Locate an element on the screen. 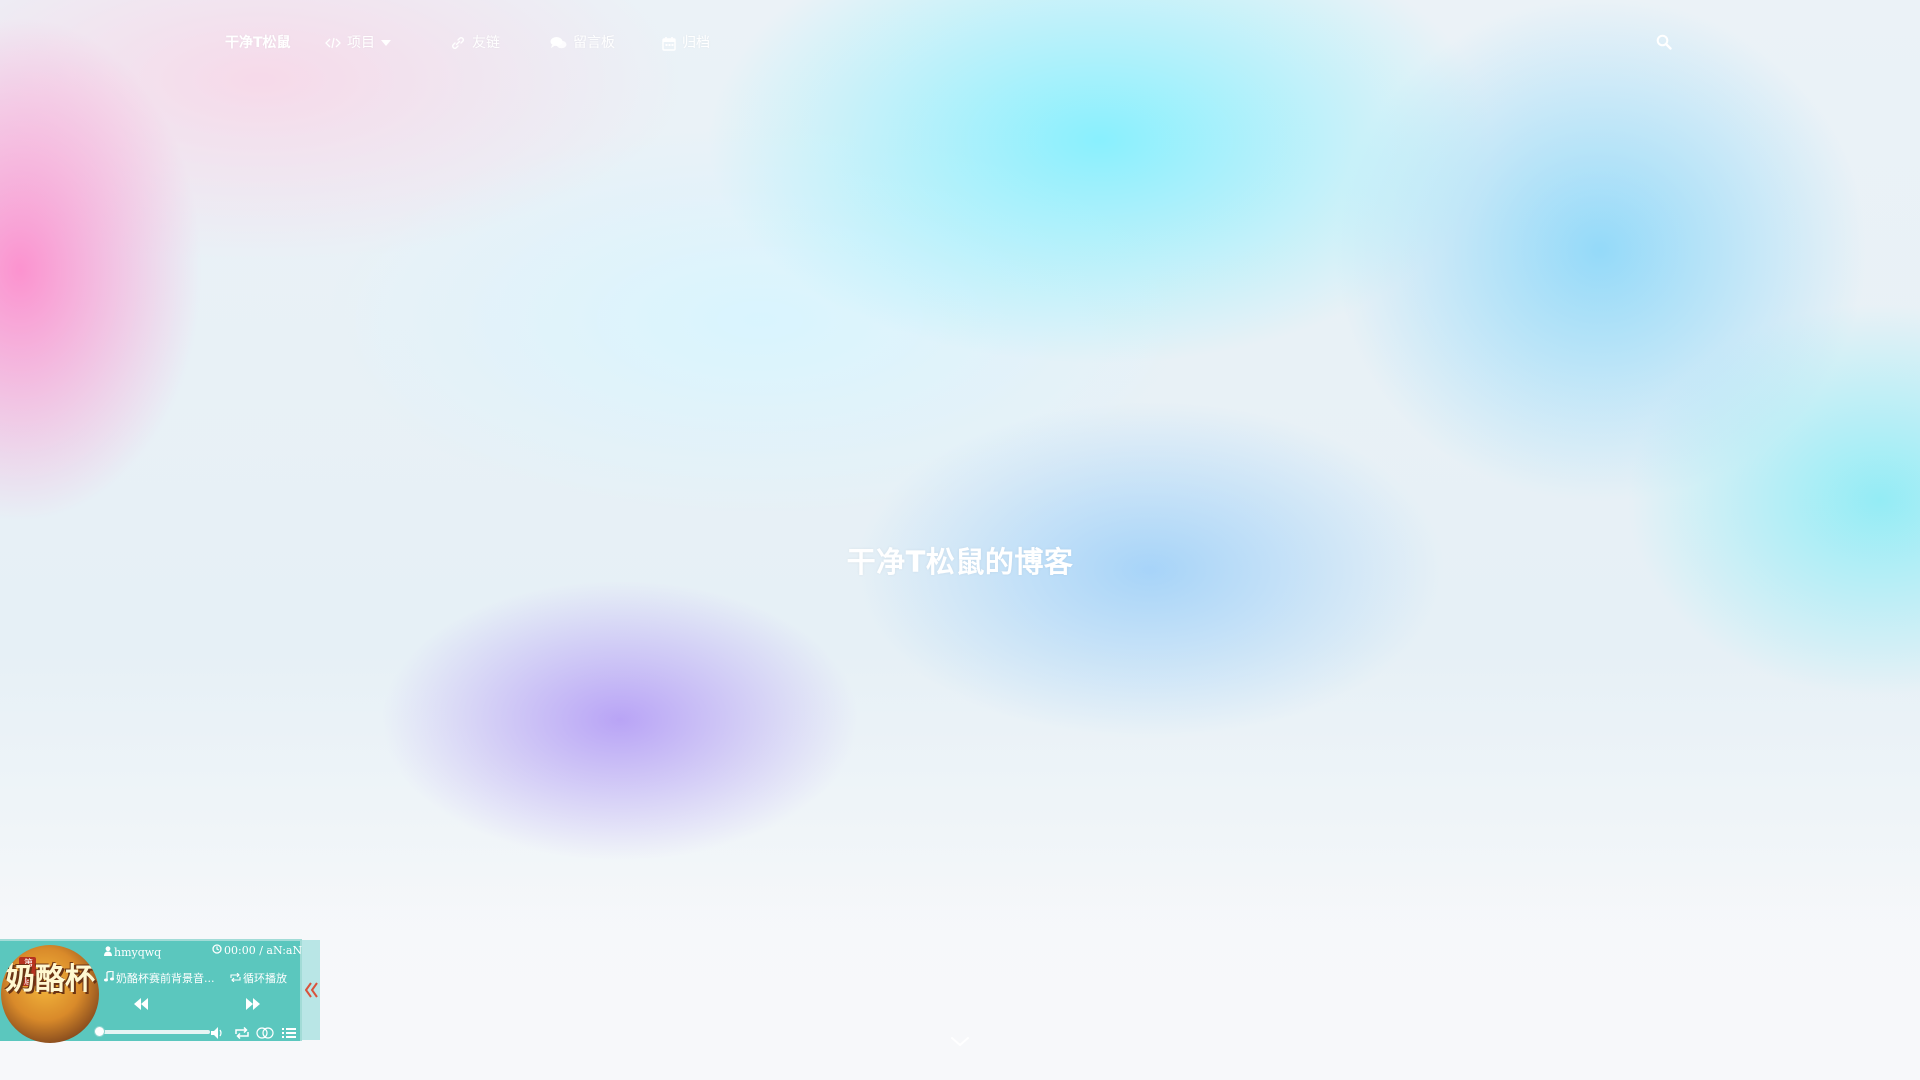  artist-info: hmyqwq is located at coordinates (132, 952).